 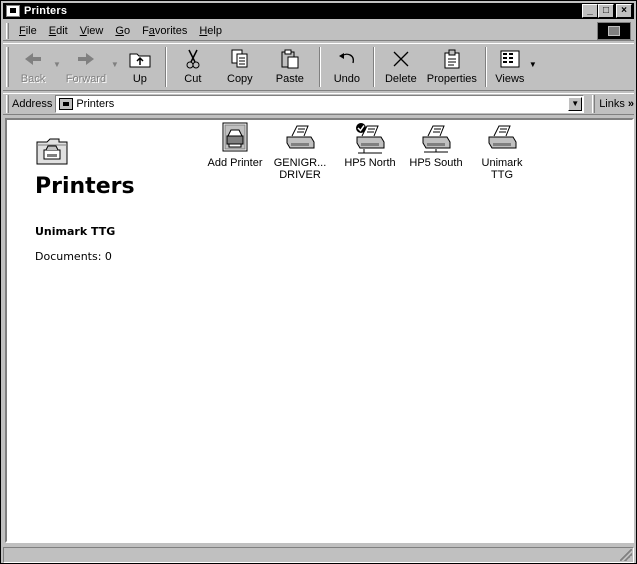 I want to click on cut-button: Cut, so click(x=193, y=67).